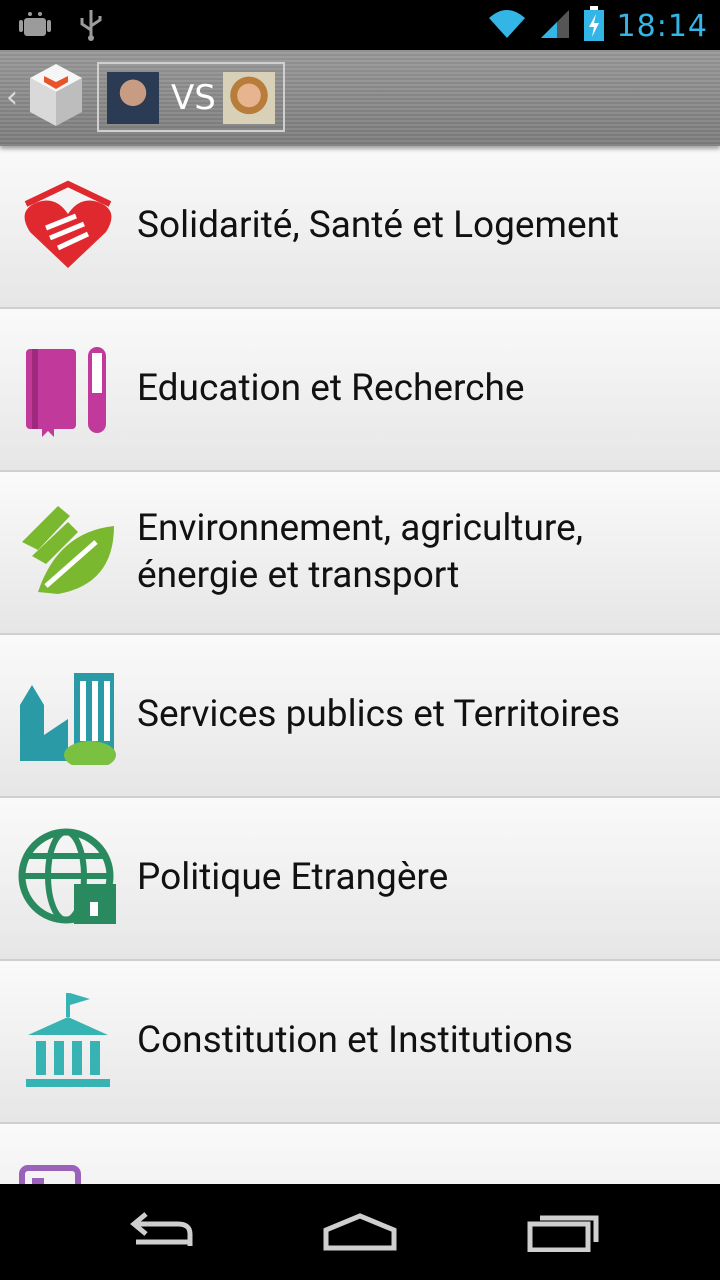 This screenshot has width=720, height=1280. Describe the element at coordinates (293, 878) in the screenshot. I see `category-label: Politique Etrangère` at that location.